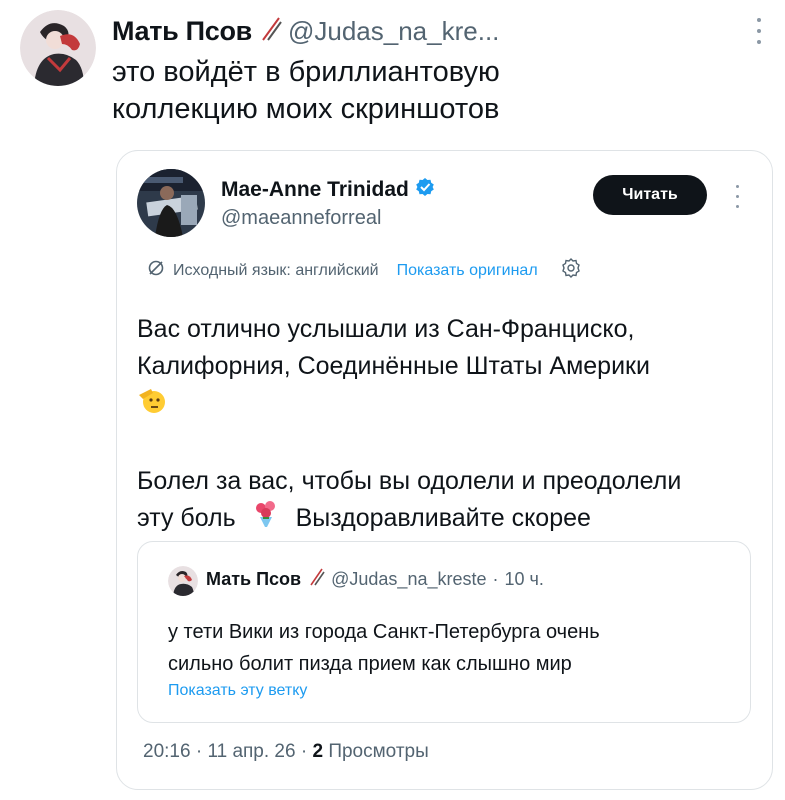  What do you see at coordinates (571, 270) in the screenshot?
I see `gear-icon` at bounding box center [571, 270].